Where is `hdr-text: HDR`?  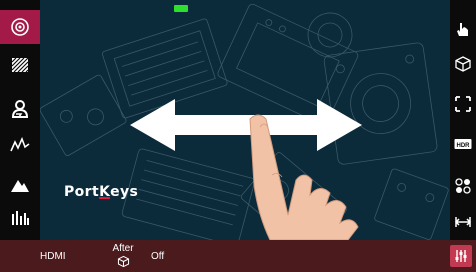
hdr-text: HDR is located at coordinates (464, 146).